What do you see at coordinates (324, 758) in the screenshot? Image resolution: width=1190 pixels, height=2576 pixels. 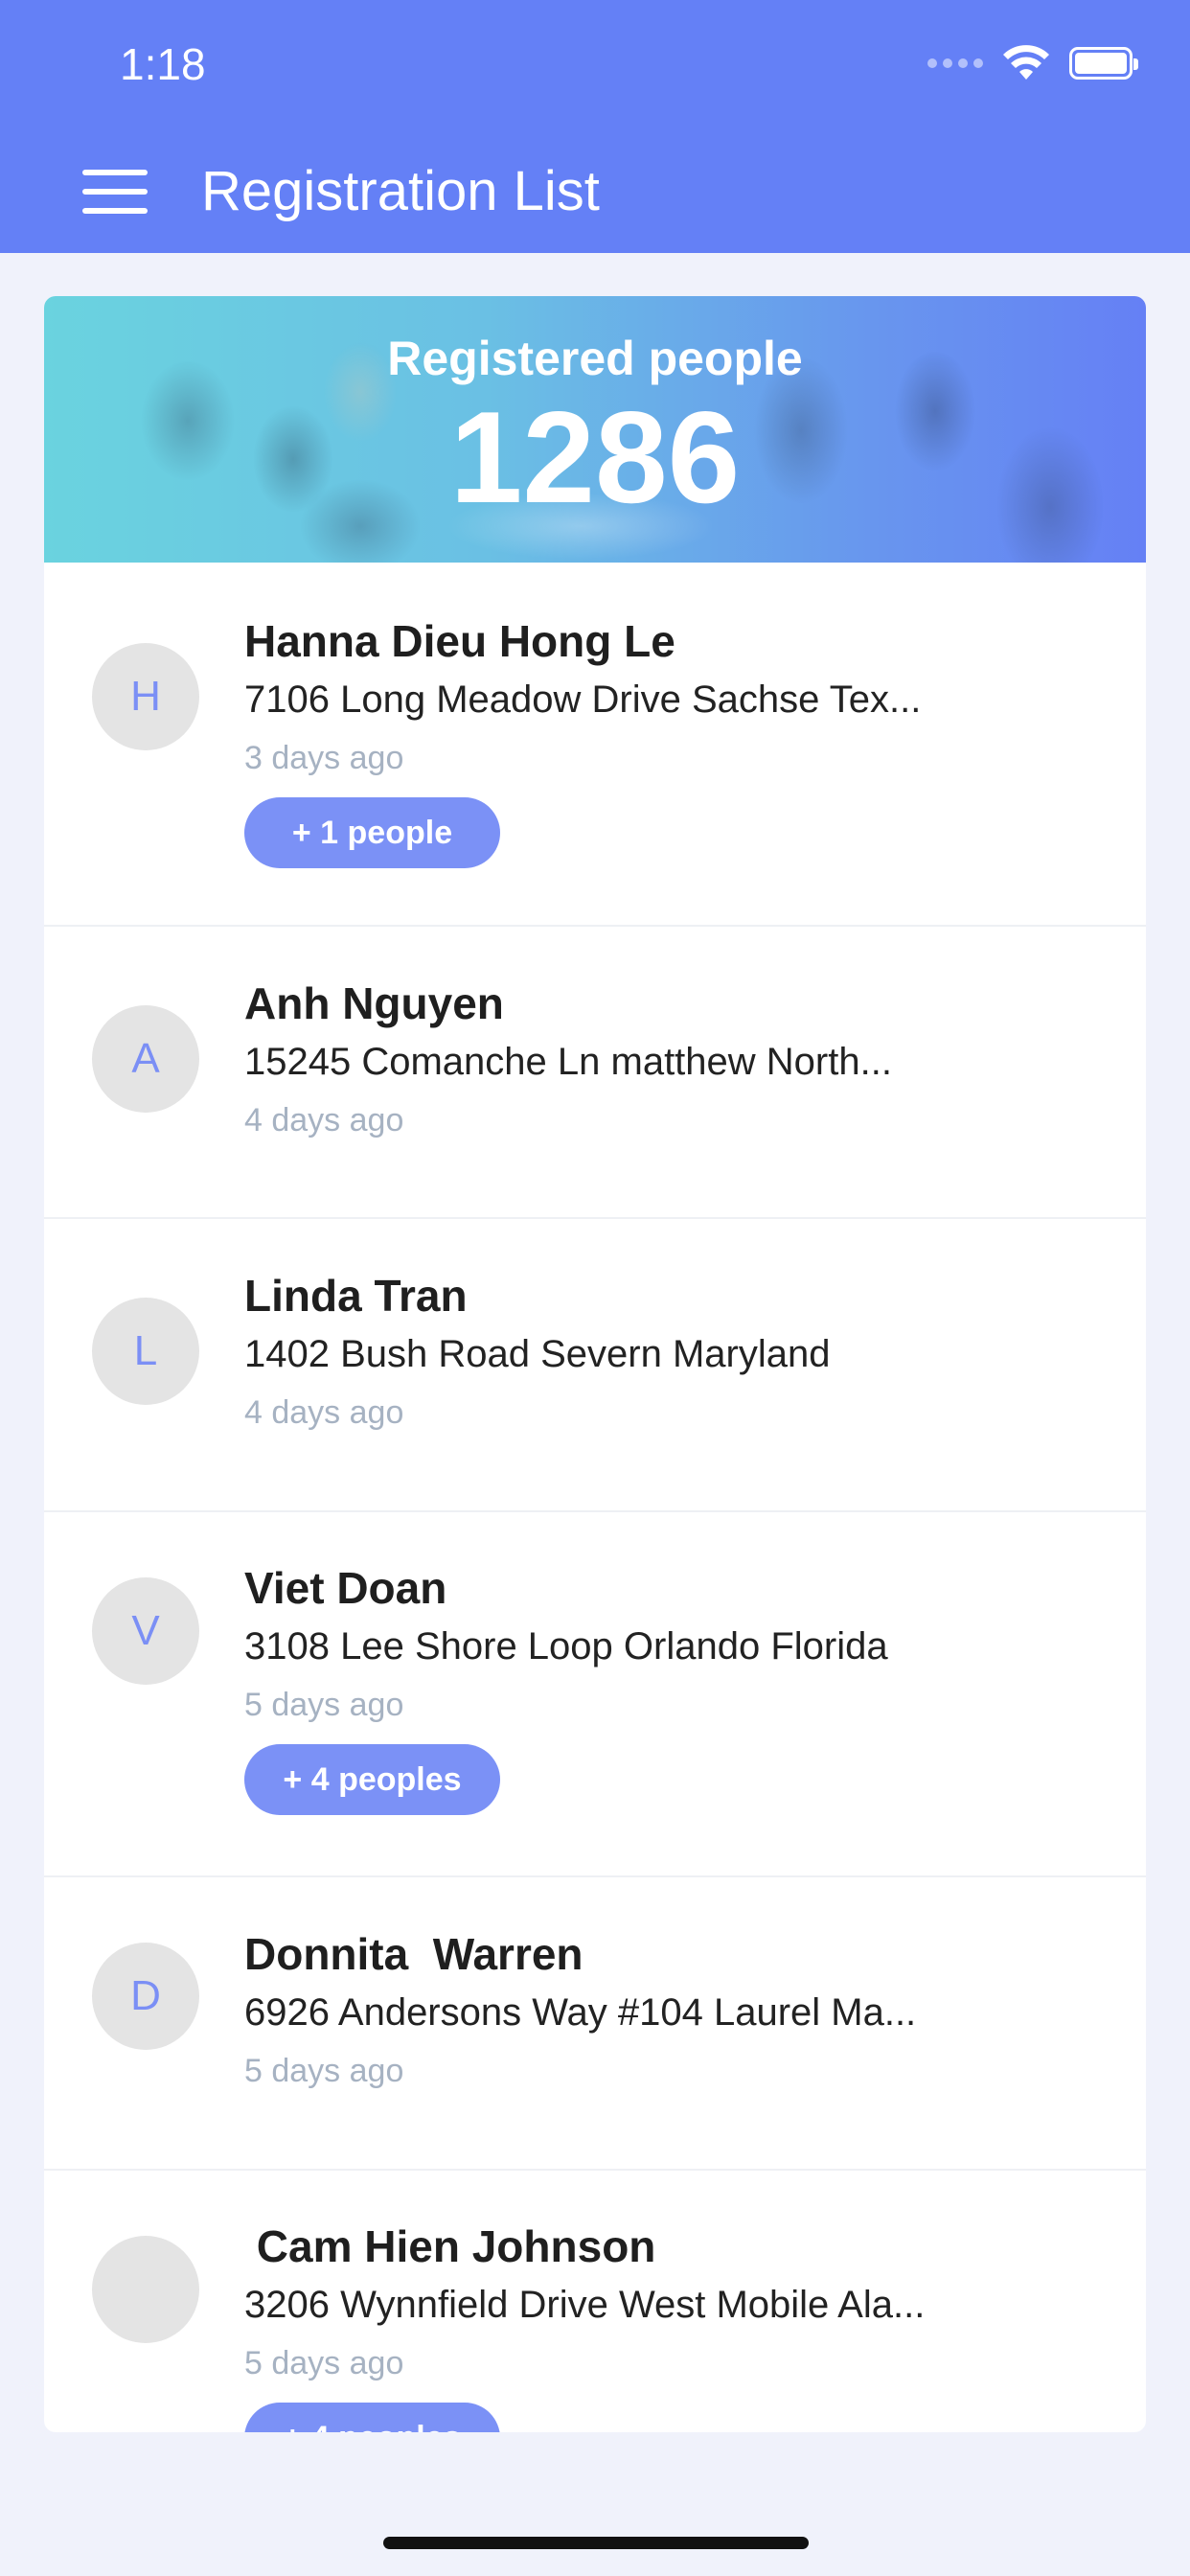 I see `registration-time: 3 days ago` at bounding box center [324, 758].